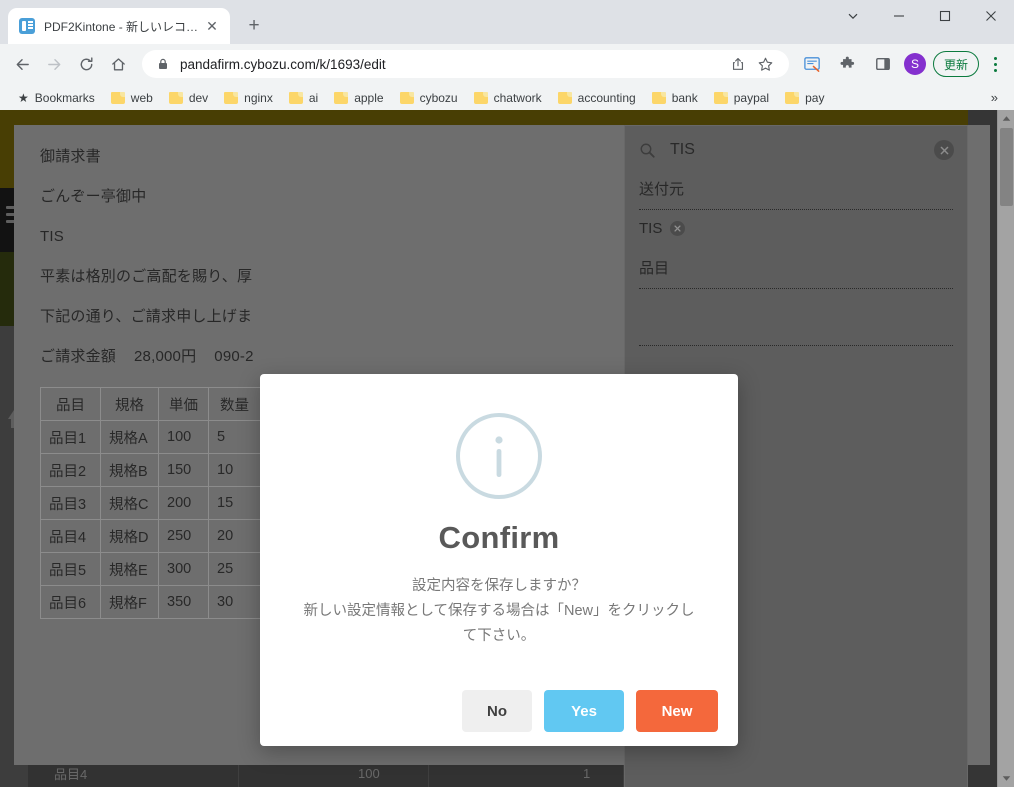 This screenshot has width=1014, height=787. Describe the element at coordinates (23, 97) in the screenshot. I see `star-filled-icon: ★` at that location.